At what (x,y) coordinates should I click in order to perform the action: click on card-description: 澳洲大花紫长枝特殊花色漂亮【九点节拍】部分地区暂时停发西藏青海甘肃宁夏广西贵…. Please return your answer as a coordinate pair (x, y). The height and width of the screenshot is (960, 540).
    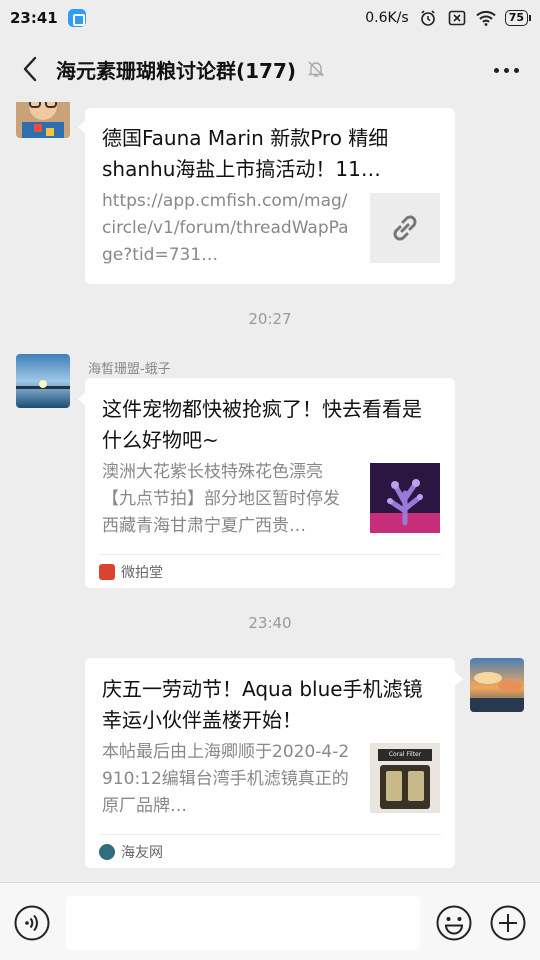
    Looking at the image, I should click on (221, 499).